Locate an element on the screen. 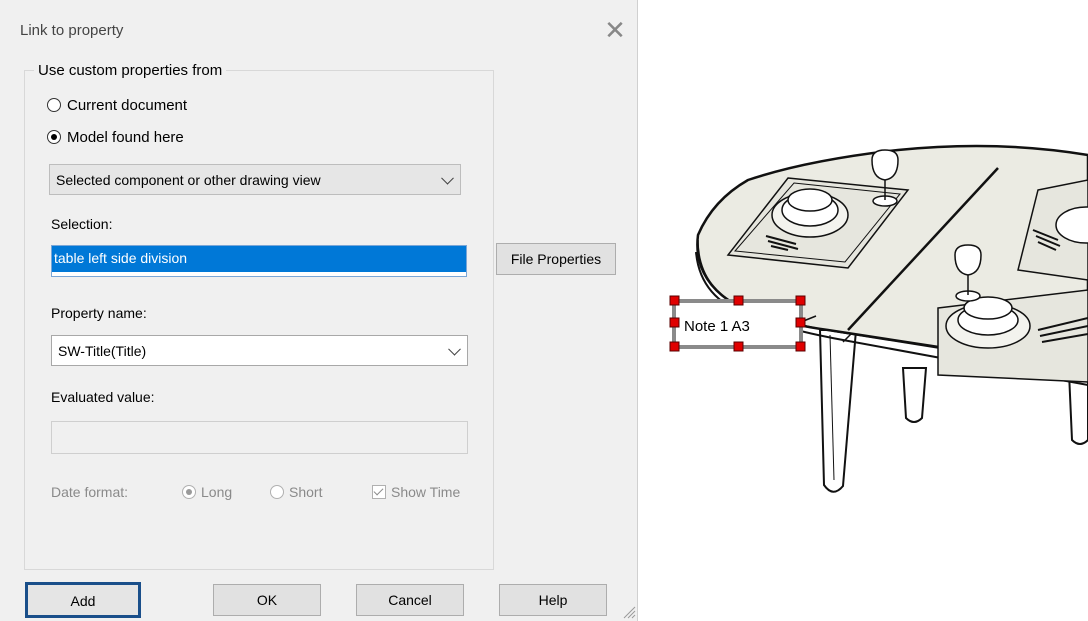  date-format-label: Date format: is located at coordinates (90, 492).